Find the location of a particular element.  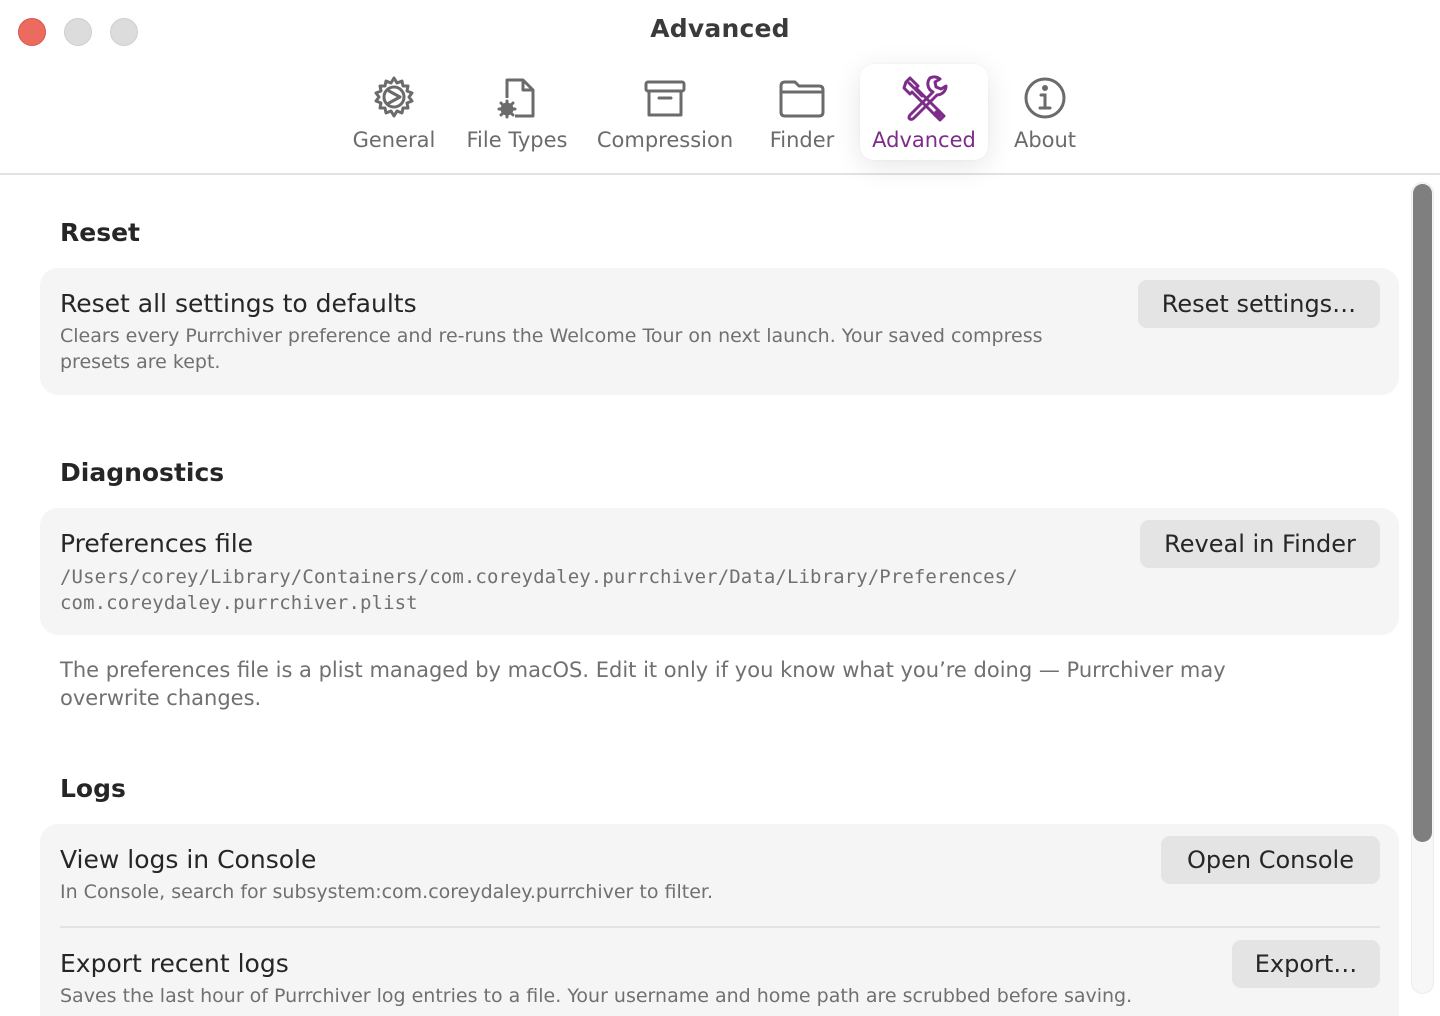

archive-box-icon is located at coordinates (665, 98).